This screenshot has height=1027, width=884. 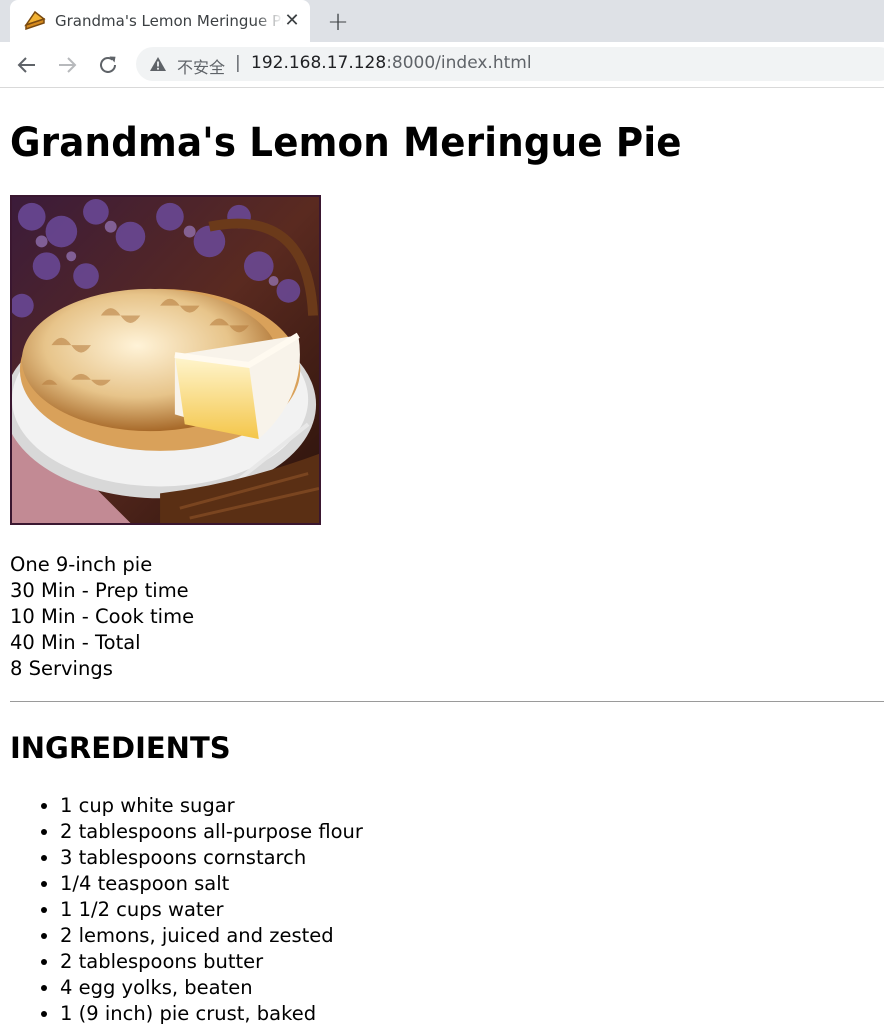 I want to click on address-bar: 不安全 | 192.168.17.128:8000/index.html, so click(x=510, y=64).